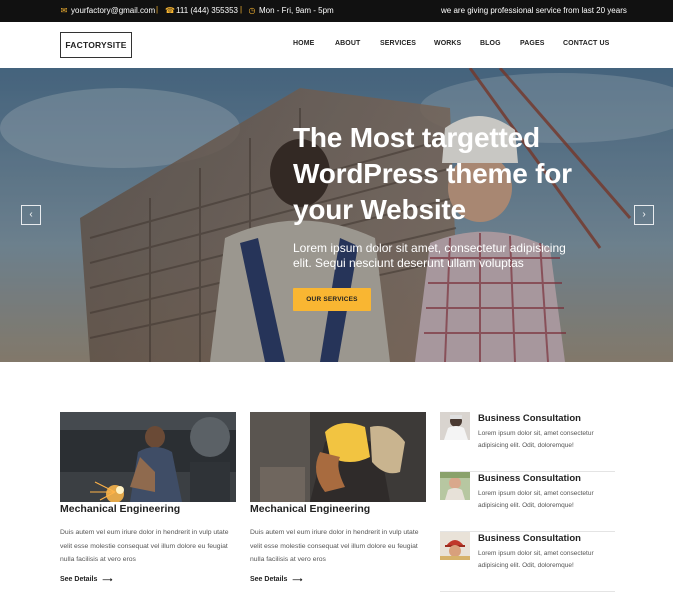 The height and width of the screenshot is (597, 673). I want to click on nav-works: WORKS, so click(447, 43).